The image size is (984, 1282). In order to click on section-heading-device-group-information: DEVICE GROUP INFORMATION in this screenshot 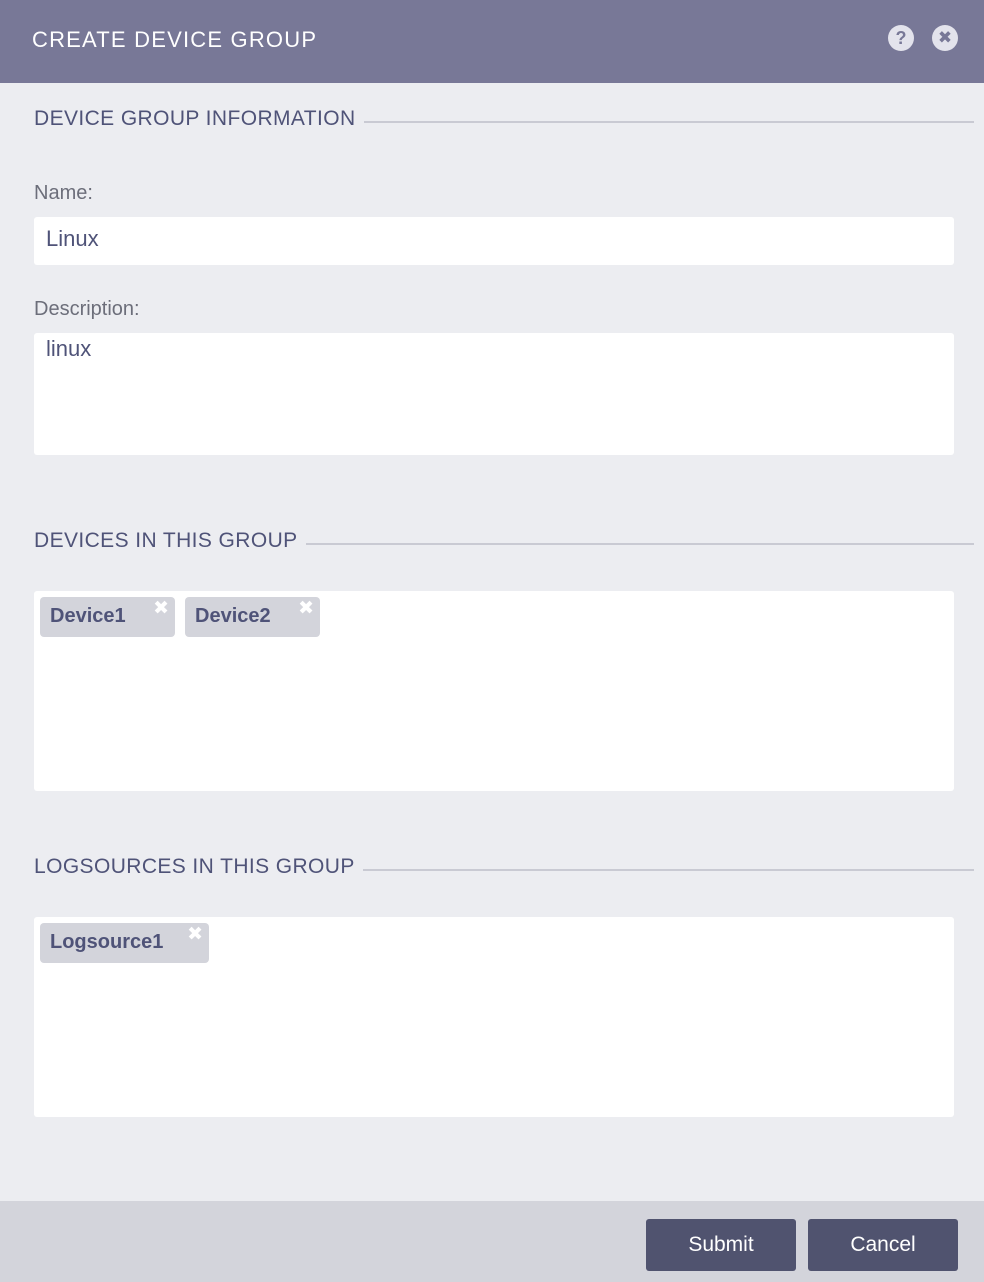, I will do `click(504, 119)`.